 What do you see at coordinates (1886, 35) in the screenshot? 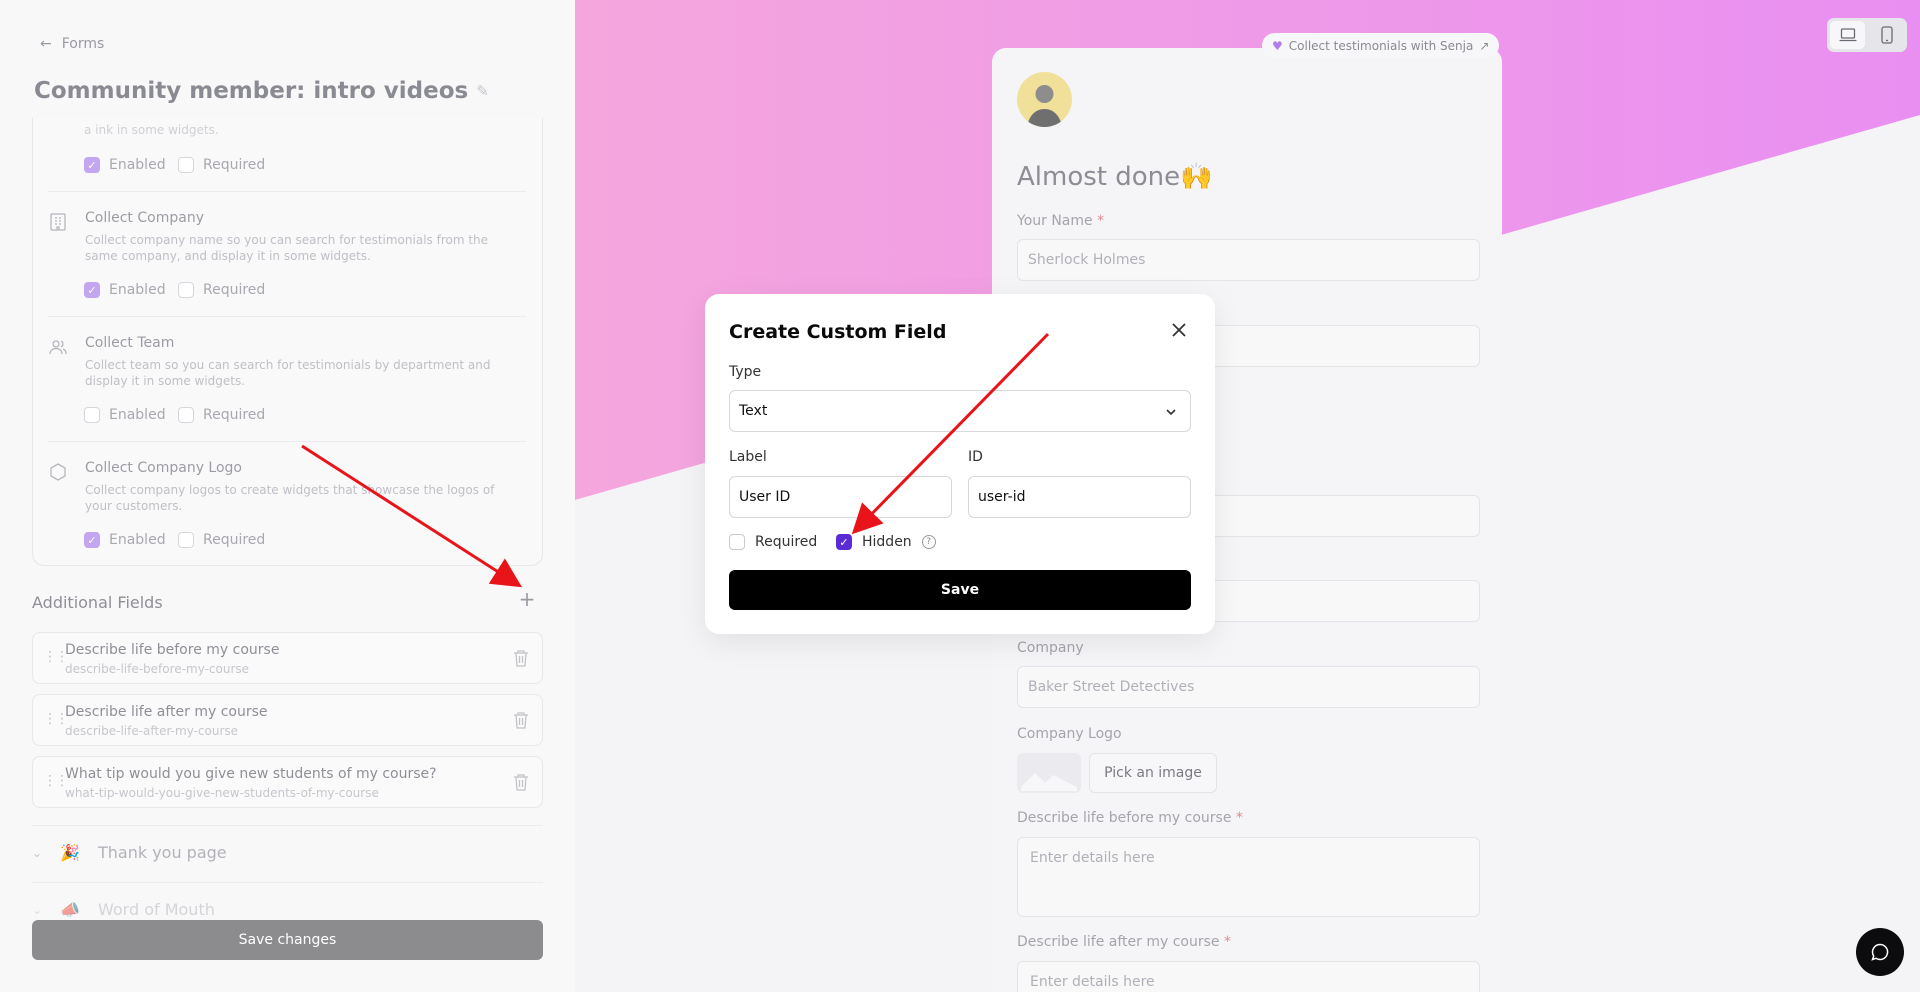
I see `phone-icon` at bounding box center [1886, 35].